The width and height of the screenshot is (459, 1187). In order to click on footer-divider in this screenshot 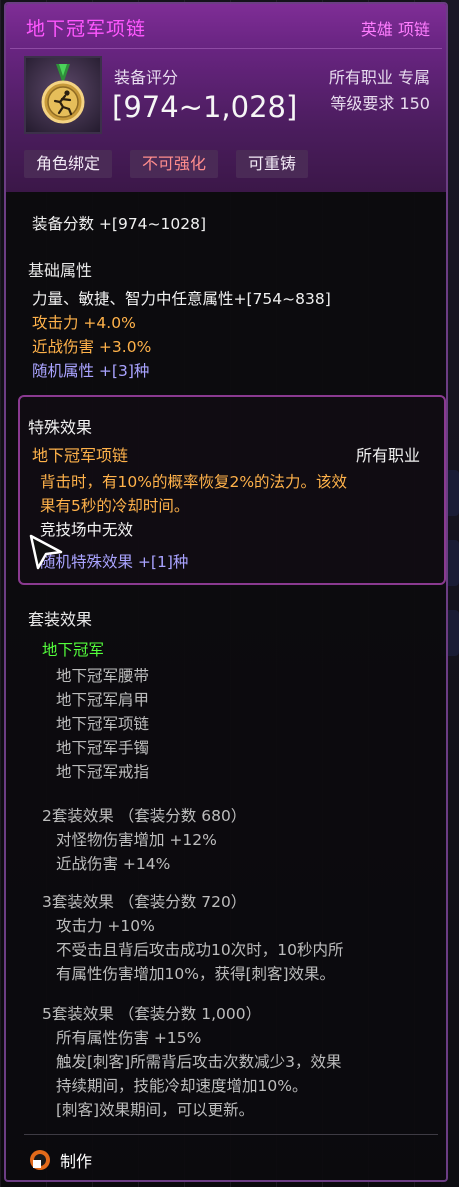, I will do `click(231, 1134)`.